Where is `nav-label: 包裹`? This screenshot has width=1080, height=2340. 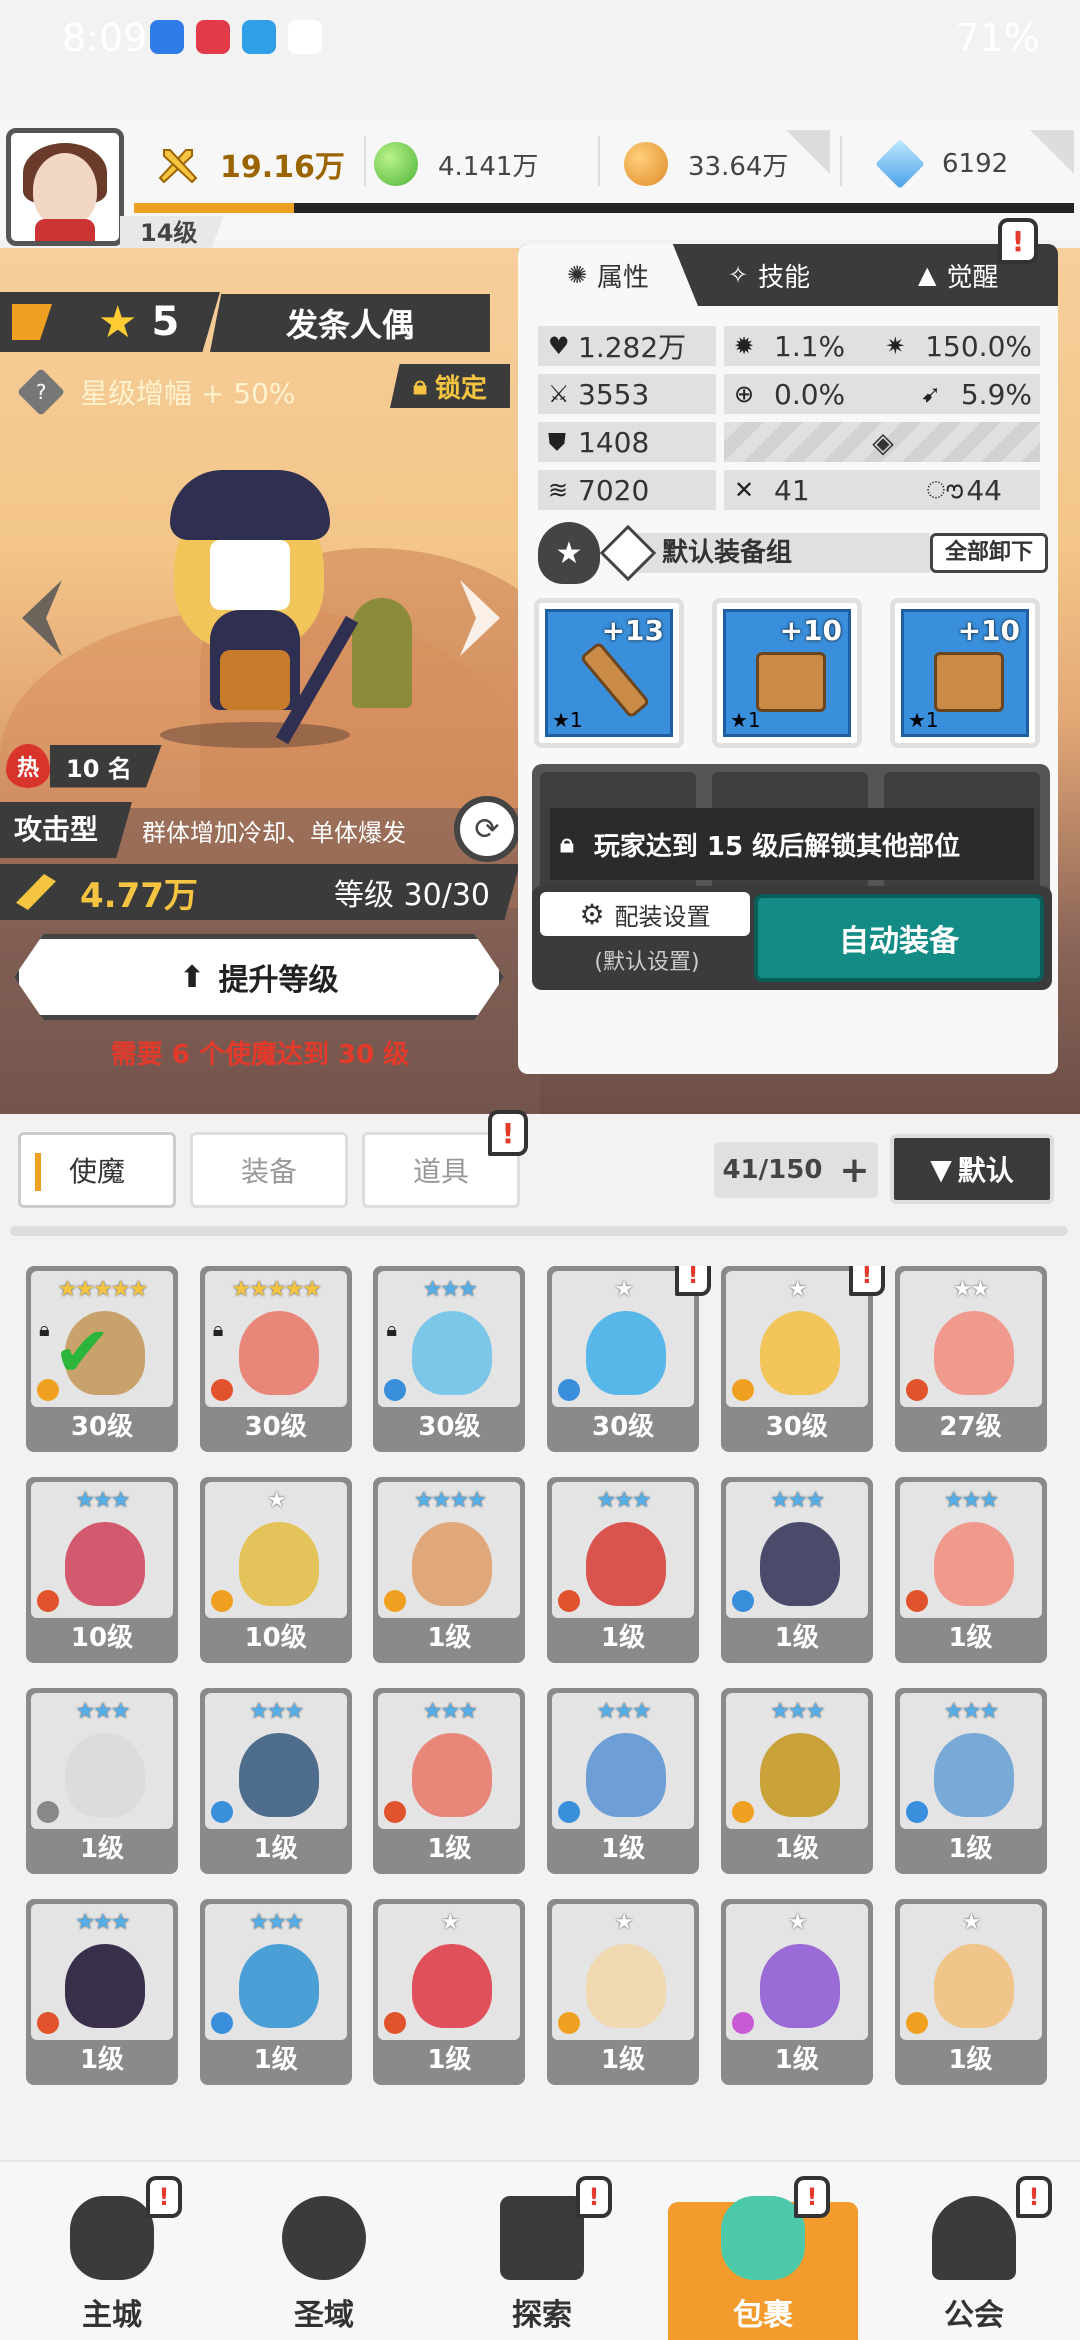
nav-label: 包裹 is located at coordinates (763, 2315).